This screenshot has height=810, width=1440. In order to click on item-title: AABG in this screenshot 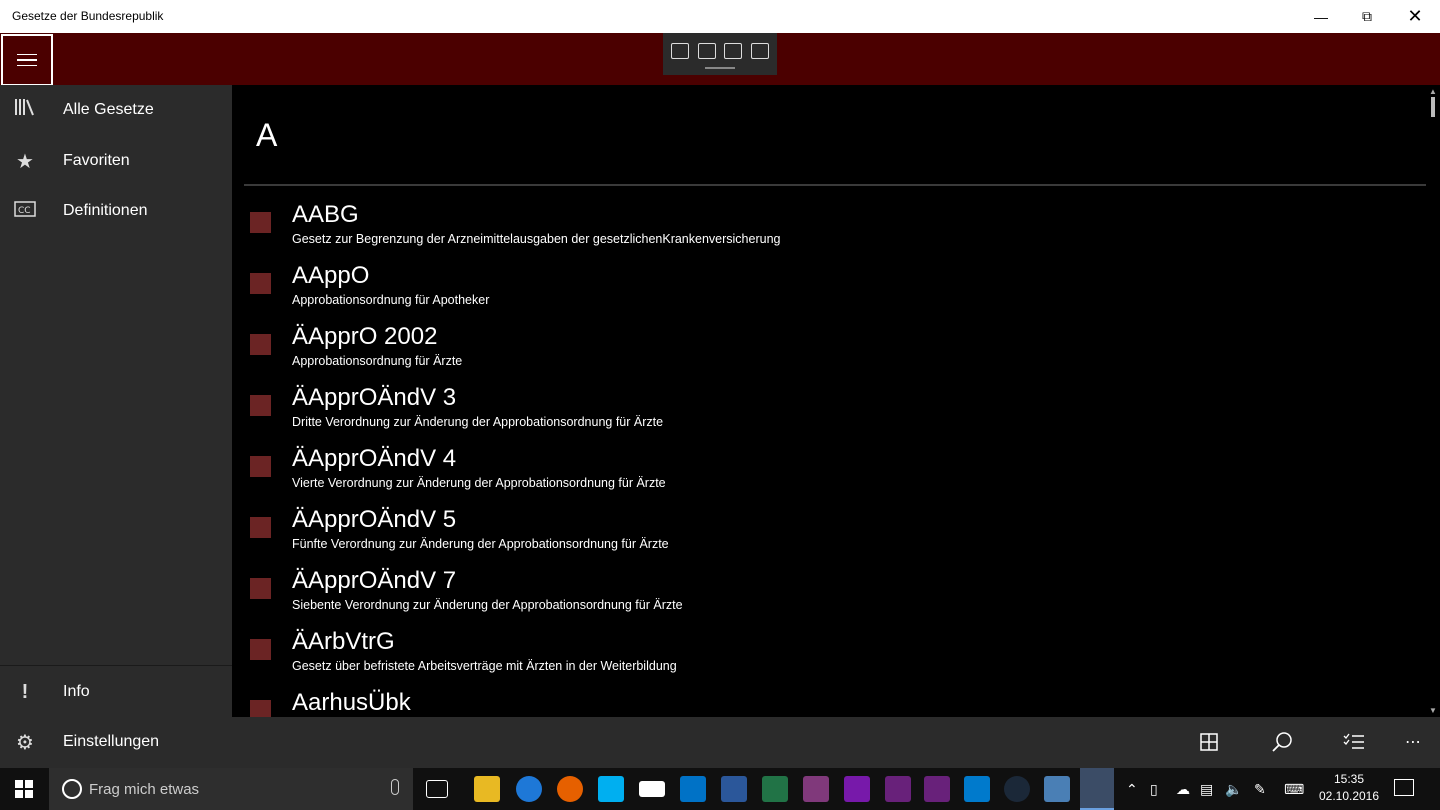, I will do `click(325, 214)`.